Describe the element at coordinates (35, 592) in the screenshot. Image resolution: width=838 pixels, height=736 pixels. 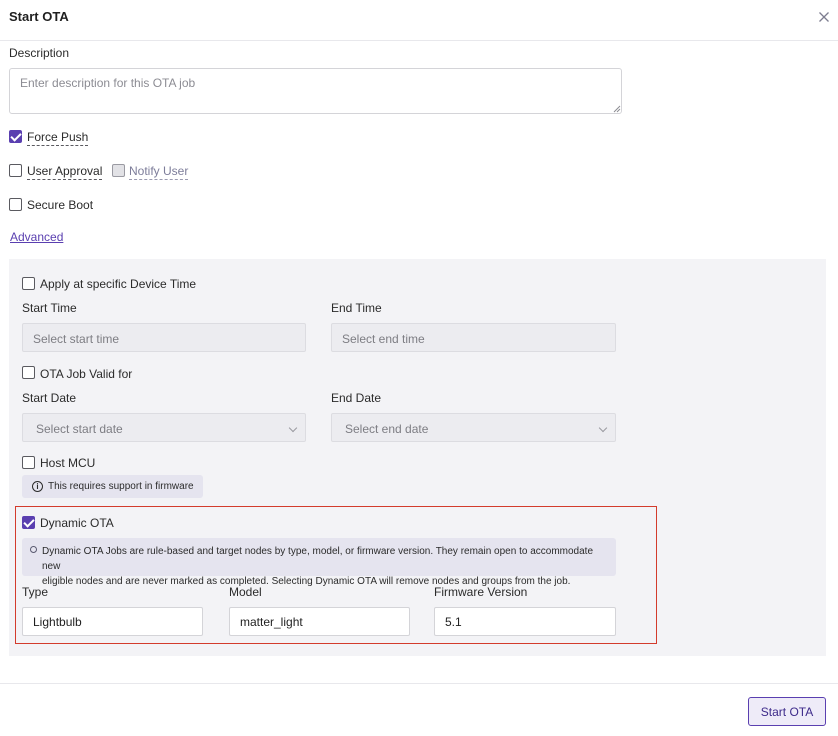
I see `type-label: Type` at that location.